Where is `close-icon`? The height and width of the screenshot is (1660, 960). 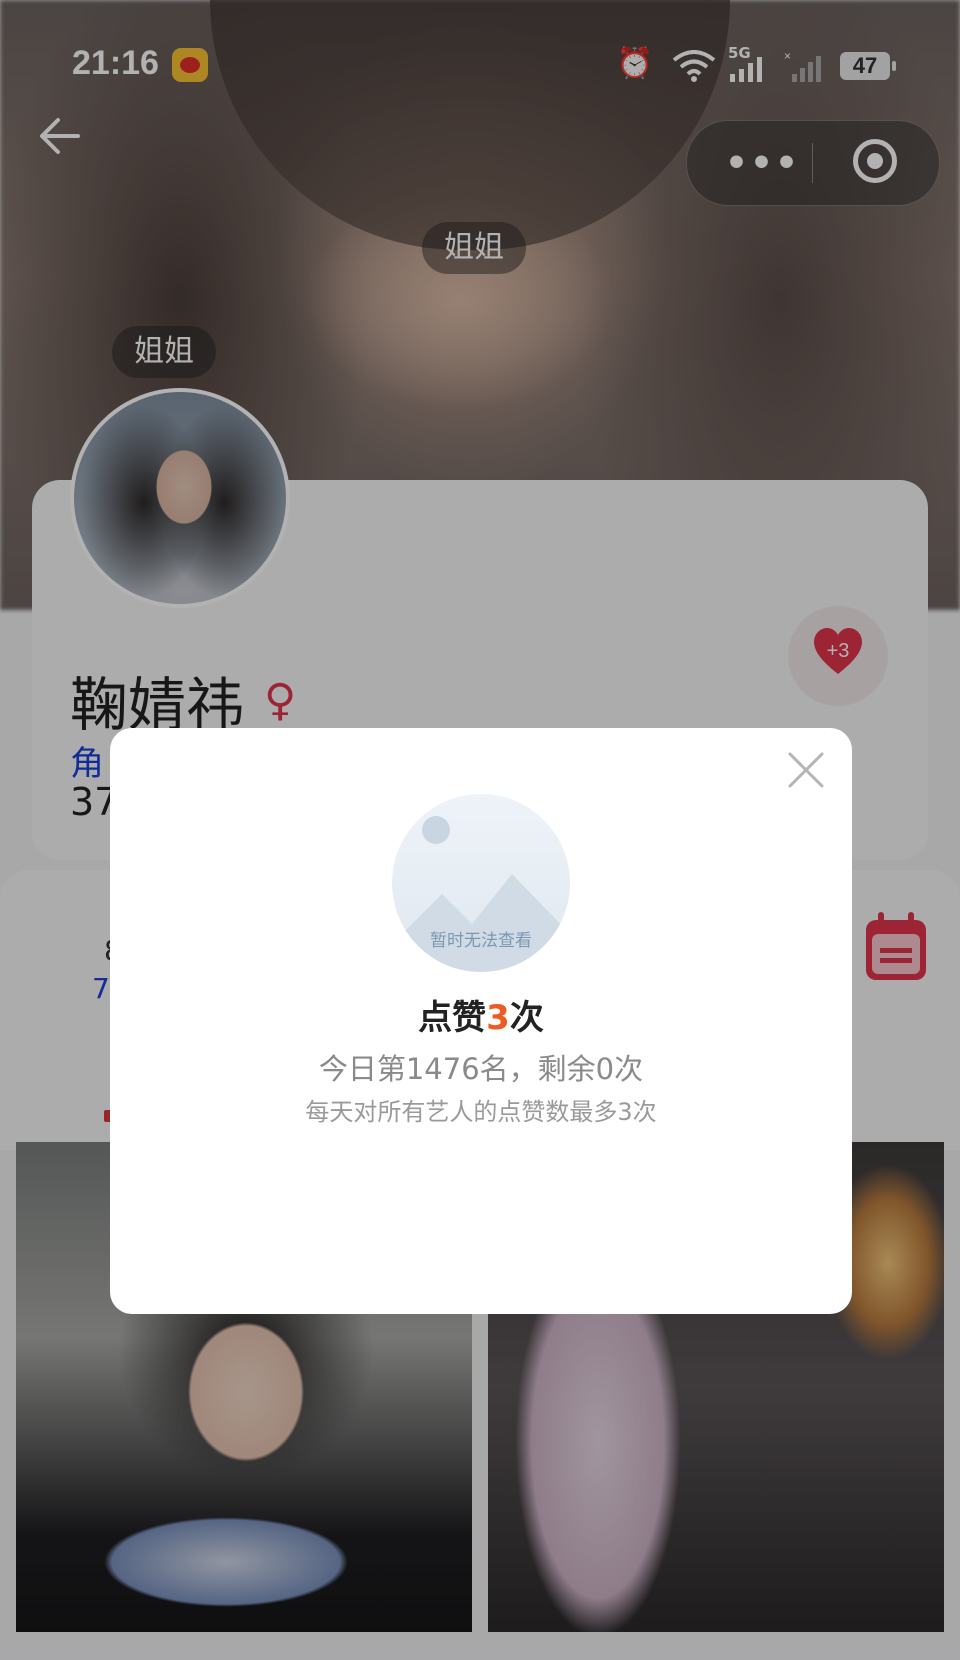 close-icon is located at coordinates (806, 770).